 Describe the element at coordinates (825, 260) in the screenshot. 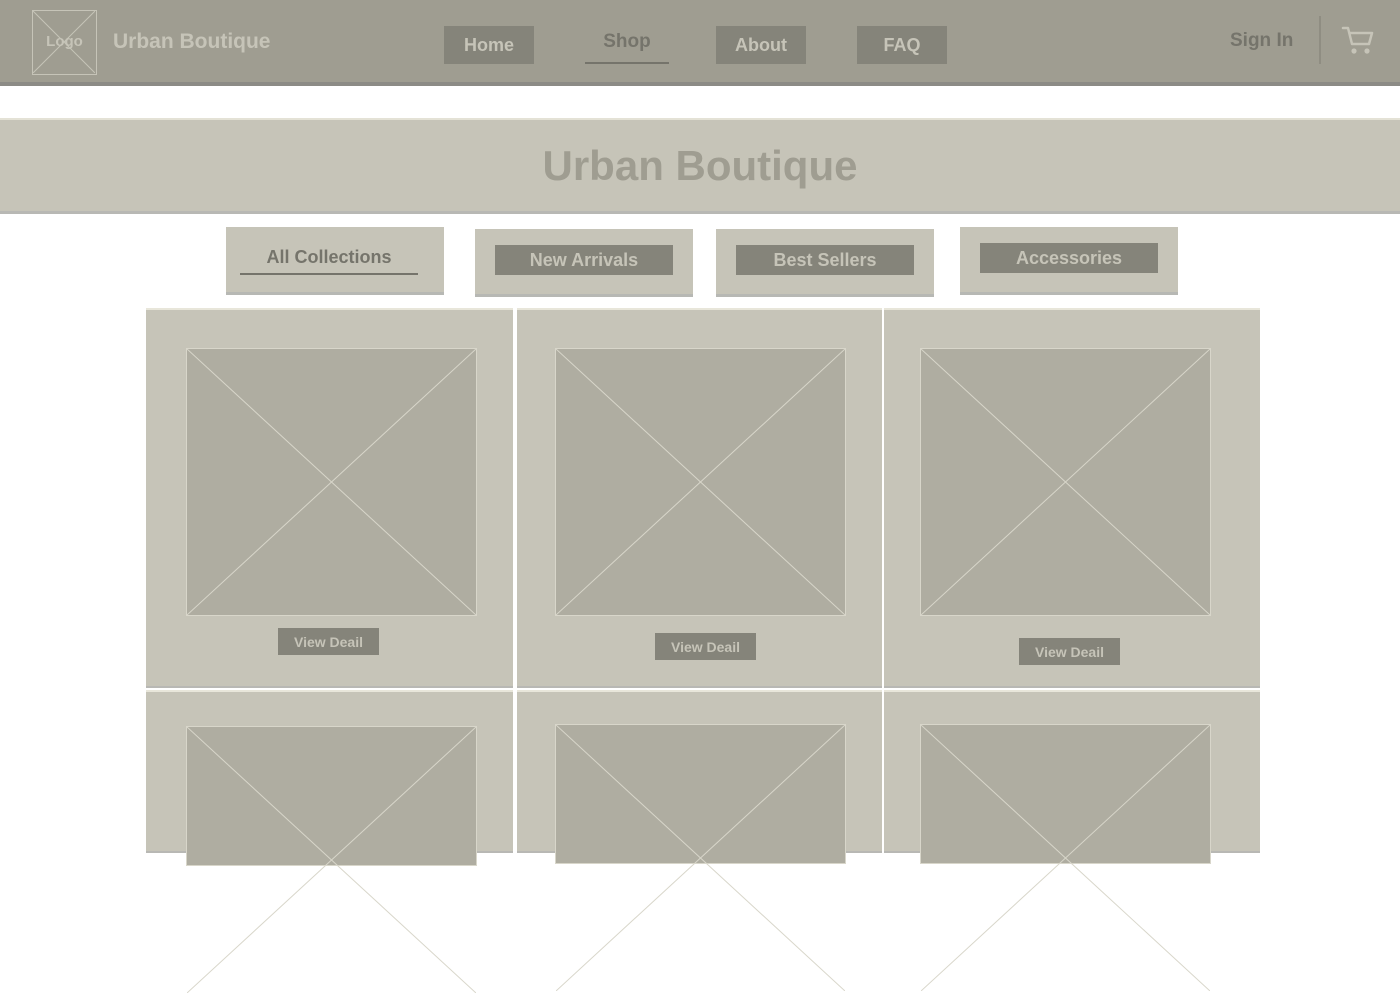

I see `category-best-sellers-label: Best Sellers` at that location.